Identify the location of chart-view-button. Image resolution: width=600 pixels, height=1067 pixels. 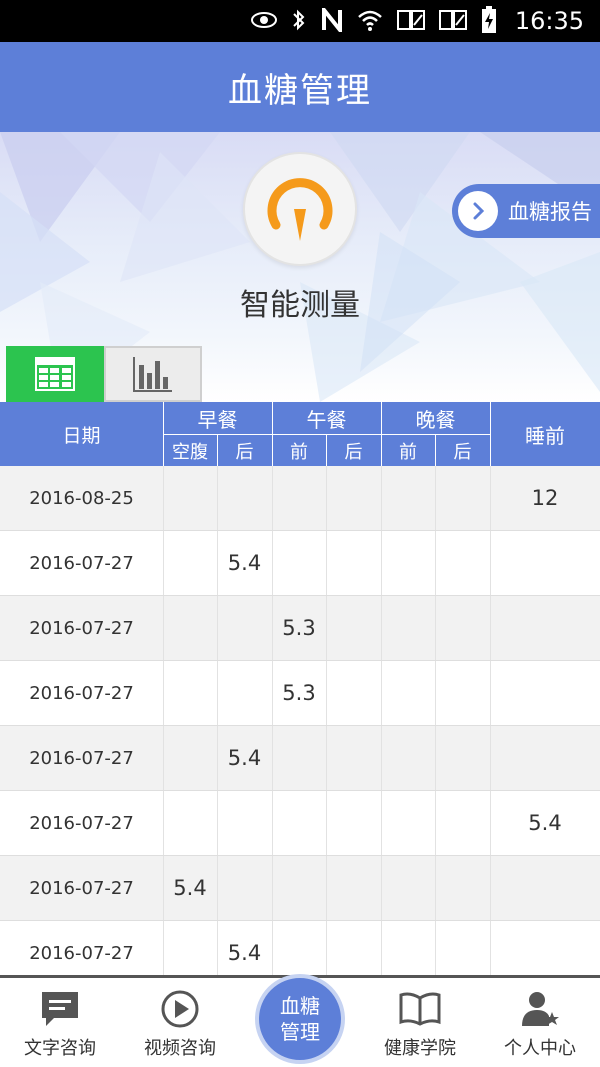
(153, 374).